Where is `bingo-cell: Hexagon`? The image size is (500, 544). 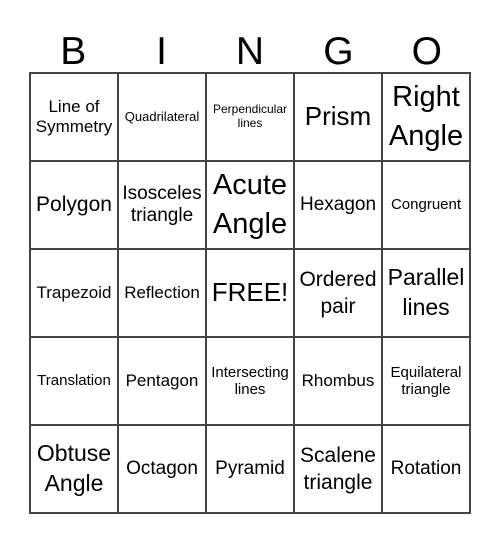 bingo-cell: Hexagon is located at coordinates (338, 205).